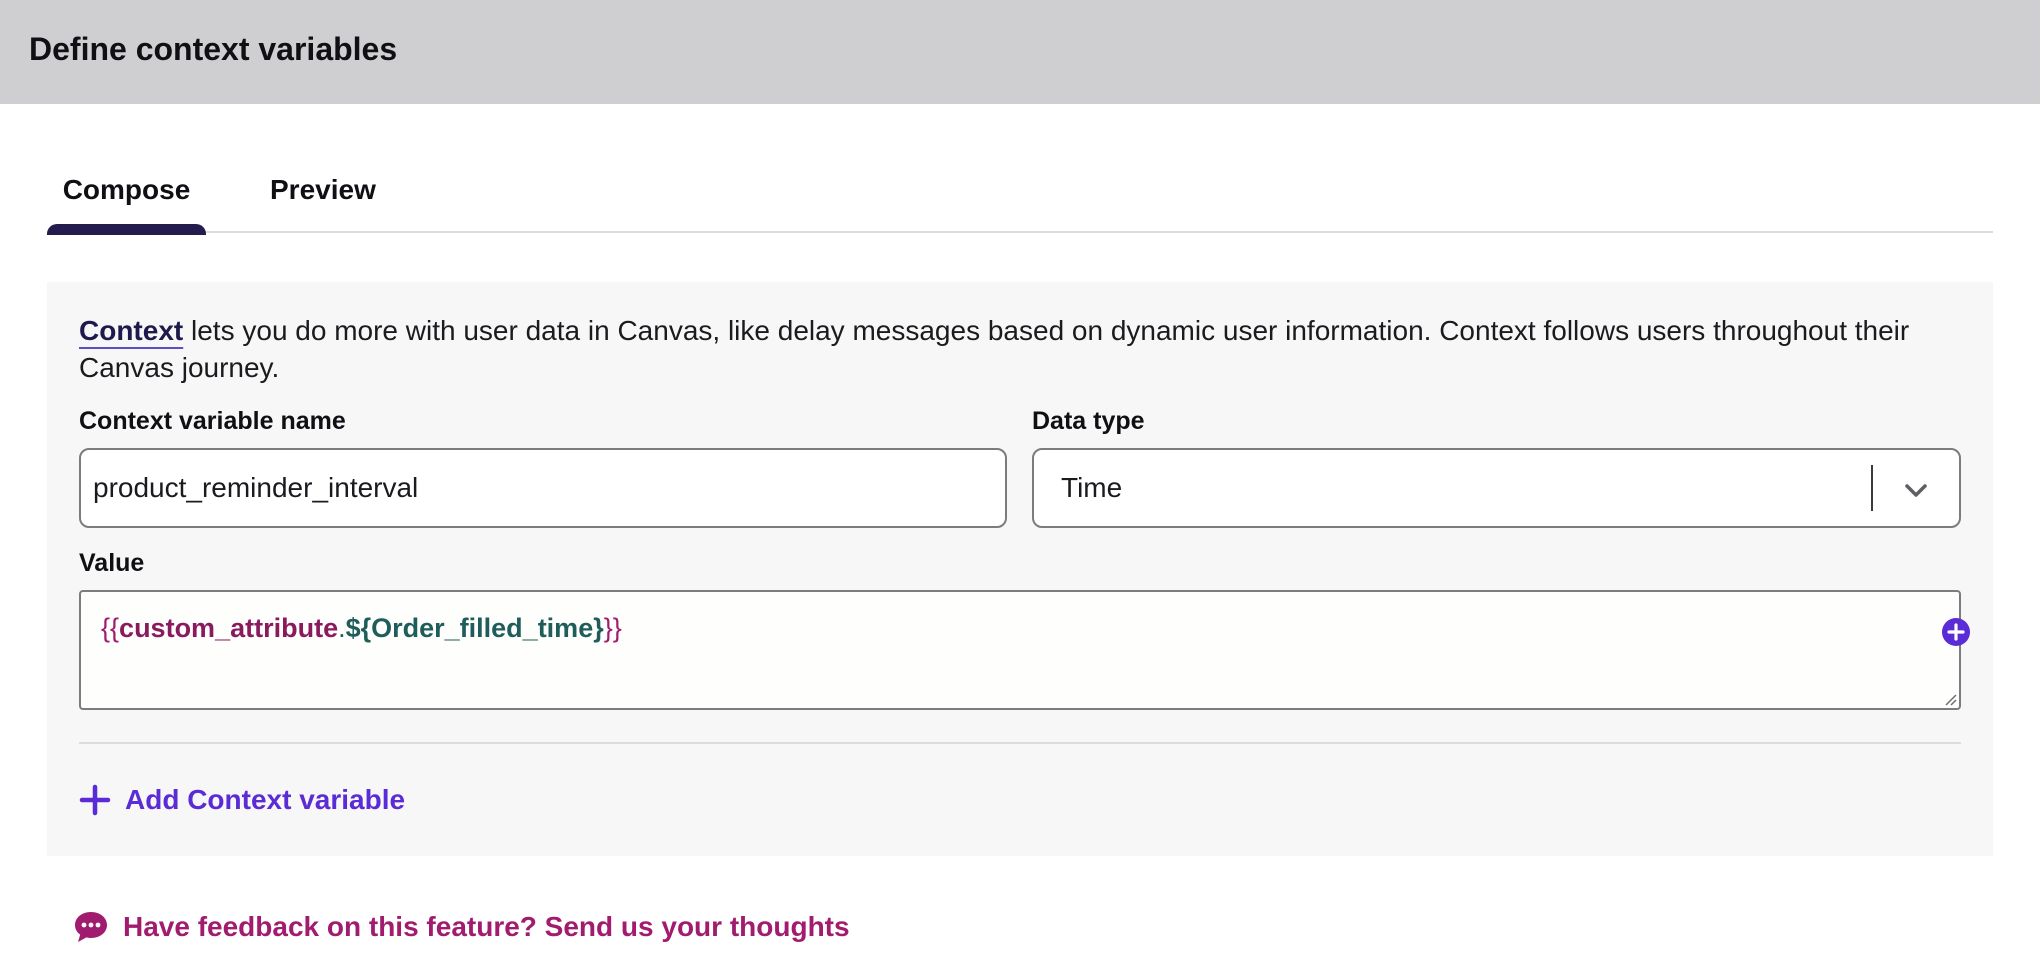  What do you see at coordinates (1872, 488) in the screenshot?
I see `select-divider` at bounding box center [1872, 488].